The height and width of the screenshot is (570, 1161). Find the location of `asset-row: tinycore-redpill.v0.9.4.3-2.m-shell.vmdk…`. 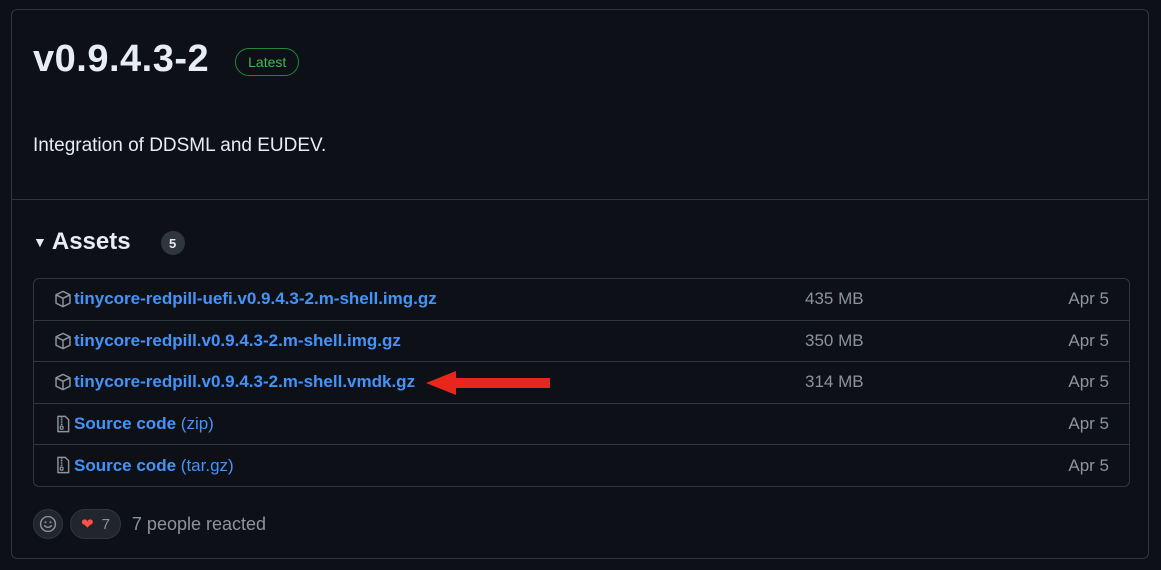

asset-row: tinycore-redpill.v0.9.4.3-2.m-shell.vmdk… is located at coordinates (581, 383).